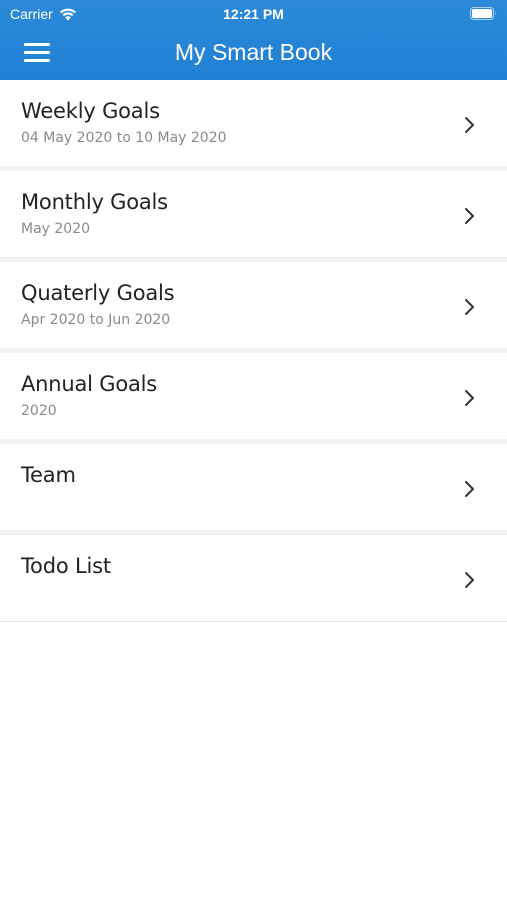 This screenshot has height=900, width=507. Describe the element at coordinates (253, 578) in the screenshot. I see `list-item-todo-list: Todo List` at that location.